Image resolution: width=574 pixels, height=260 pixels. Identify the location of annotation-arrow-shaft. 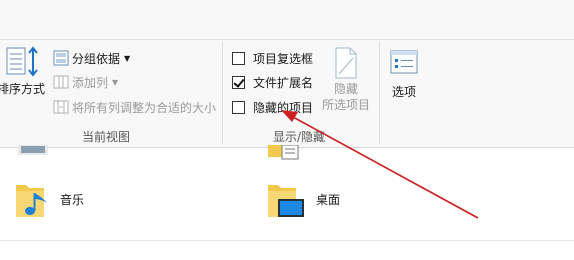
(385, 167).